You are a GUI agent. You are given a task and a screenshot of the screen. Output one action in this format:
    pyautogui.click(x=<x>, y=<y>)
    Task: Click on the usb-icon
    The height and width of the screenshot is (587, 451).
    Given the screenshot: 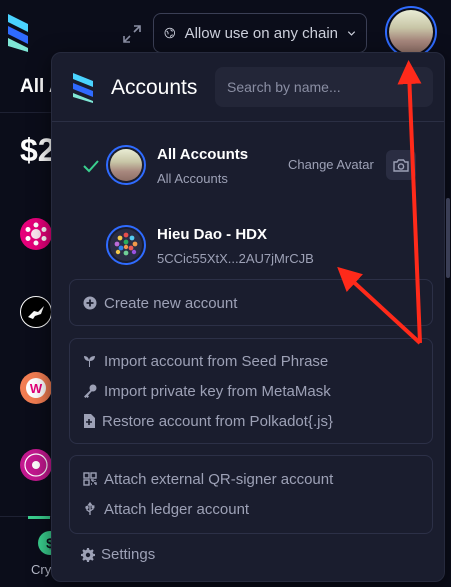 What is the action you would take?
    pyautogui.click(x=90, y=508)
    